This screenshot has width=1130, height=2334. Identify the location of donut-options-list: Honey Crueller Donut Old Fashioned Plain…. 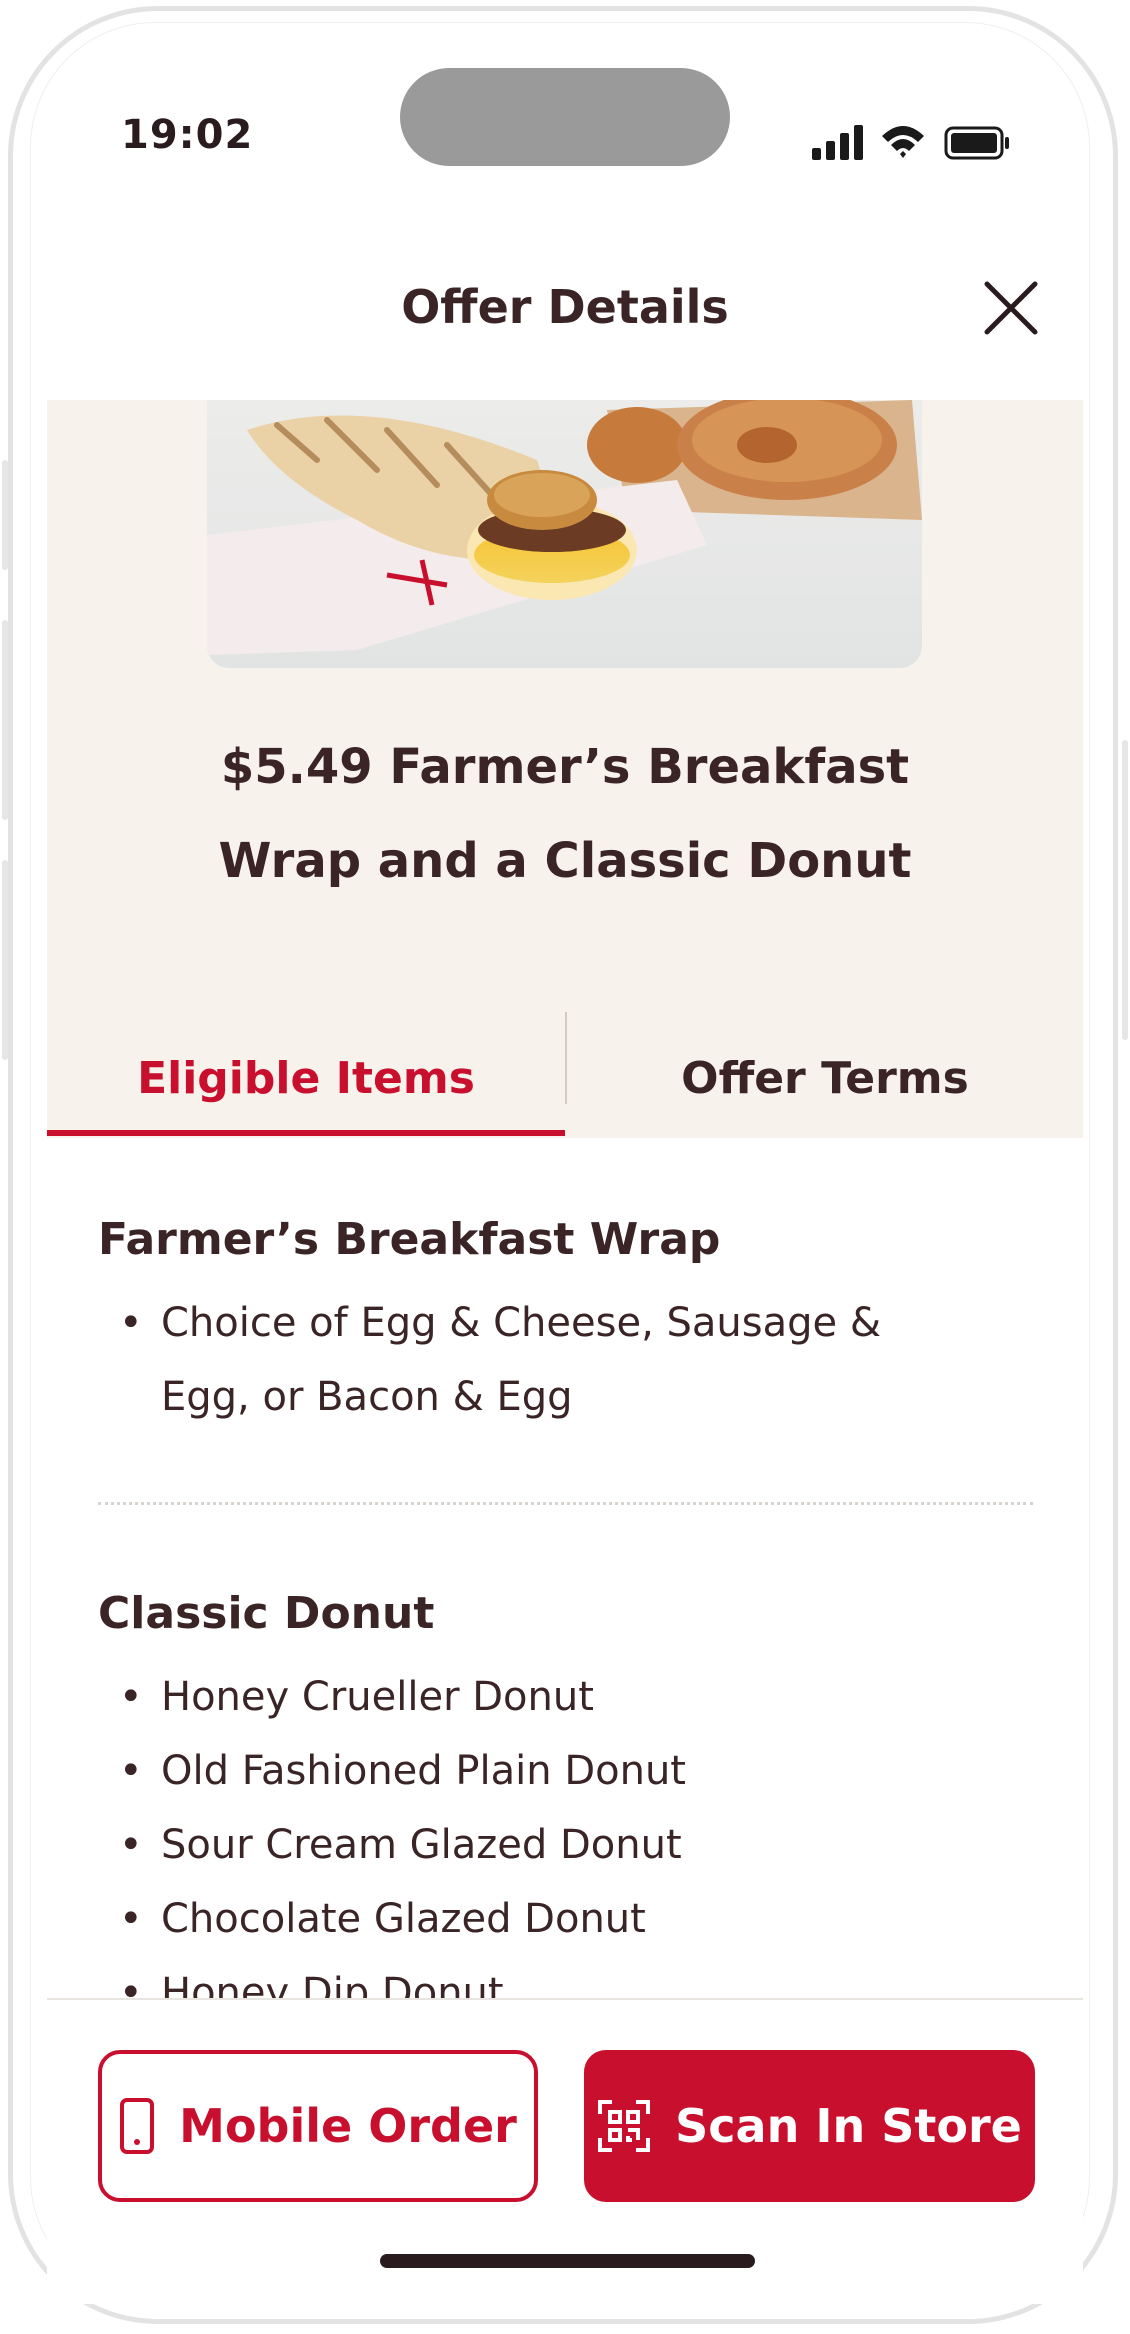
(544, 1829).